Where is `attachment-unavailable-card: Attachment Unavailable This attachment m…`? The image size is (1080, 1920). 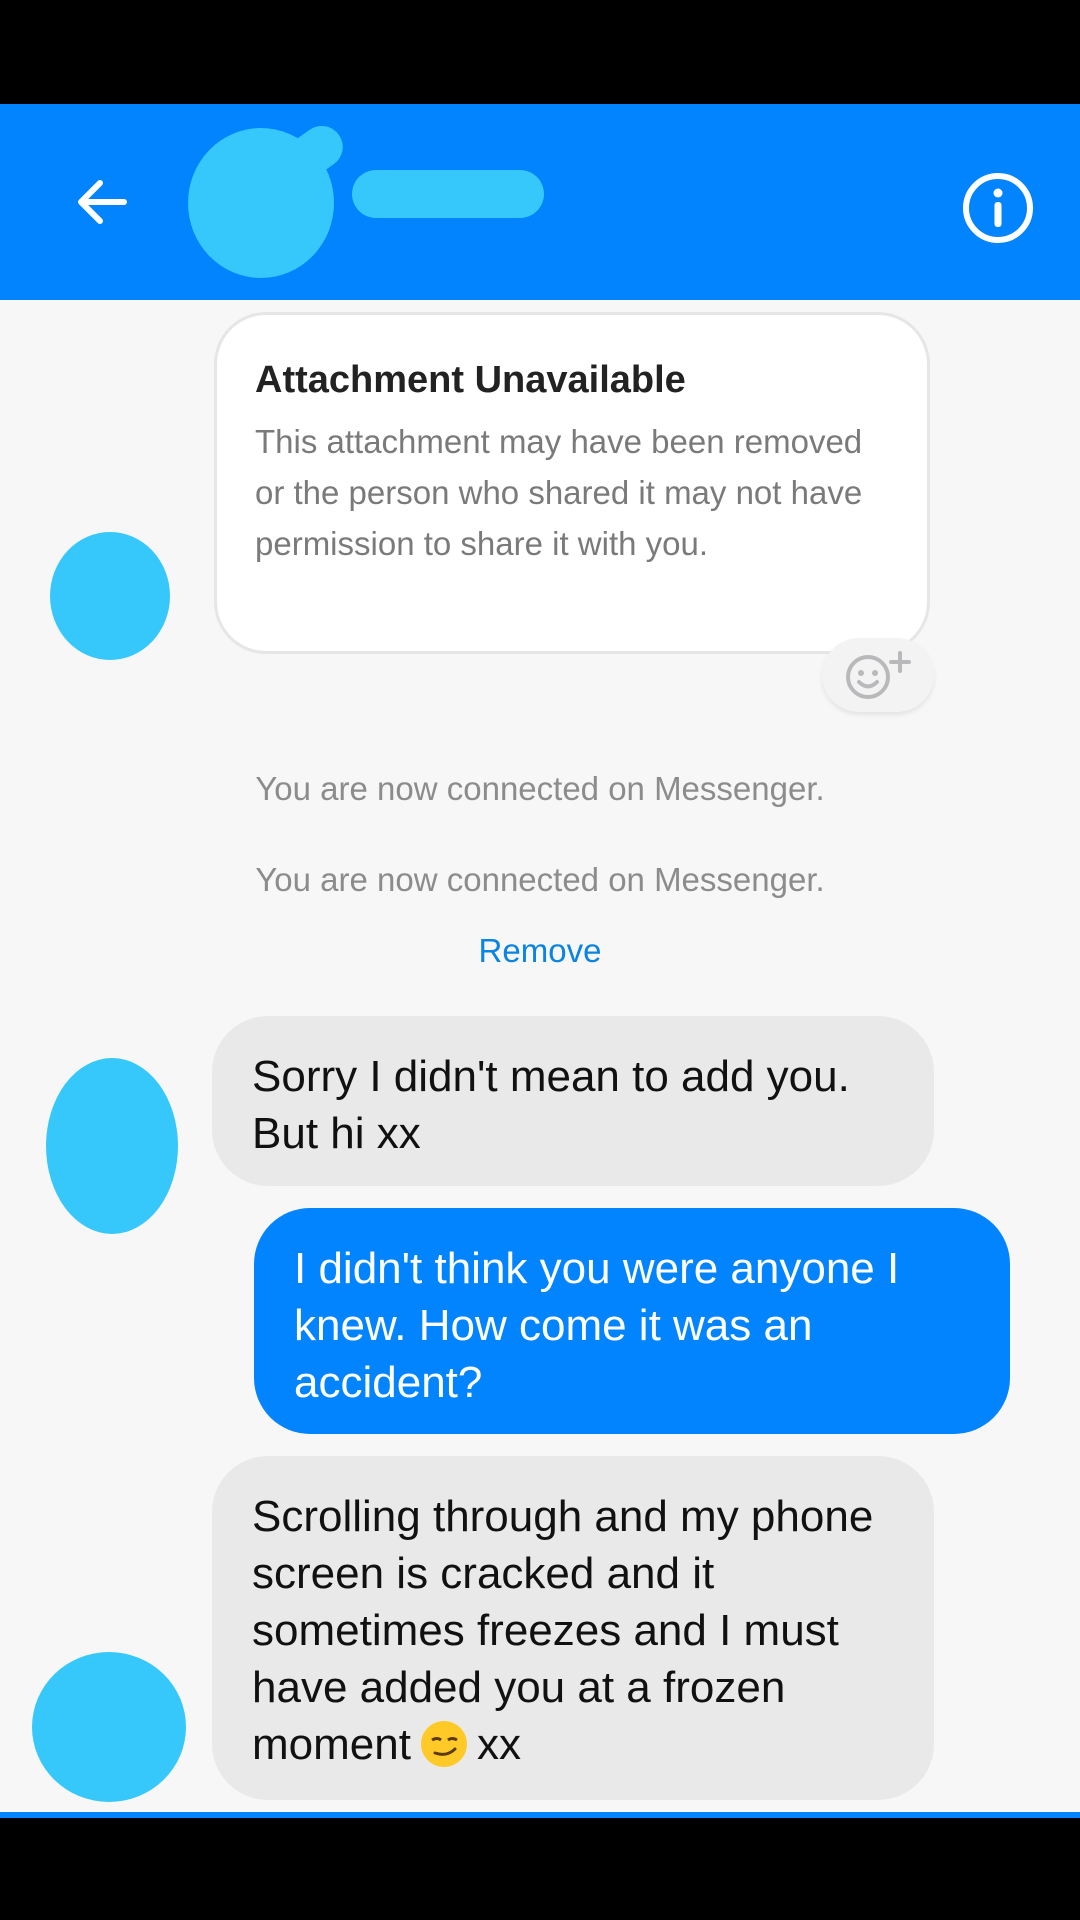 attachment-unavailable-card: Attachment Unavailable This attachment m… is located at coordinates (572, 483).